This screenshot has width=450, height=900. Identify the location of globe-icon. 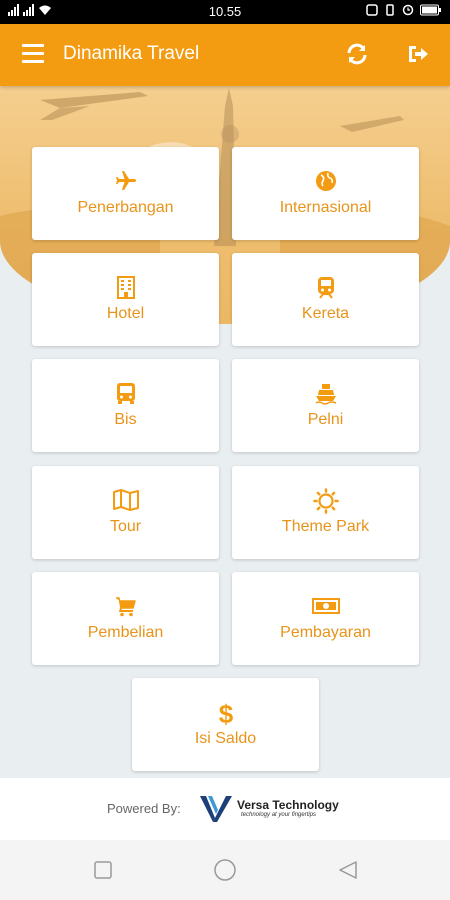
(325, 181).